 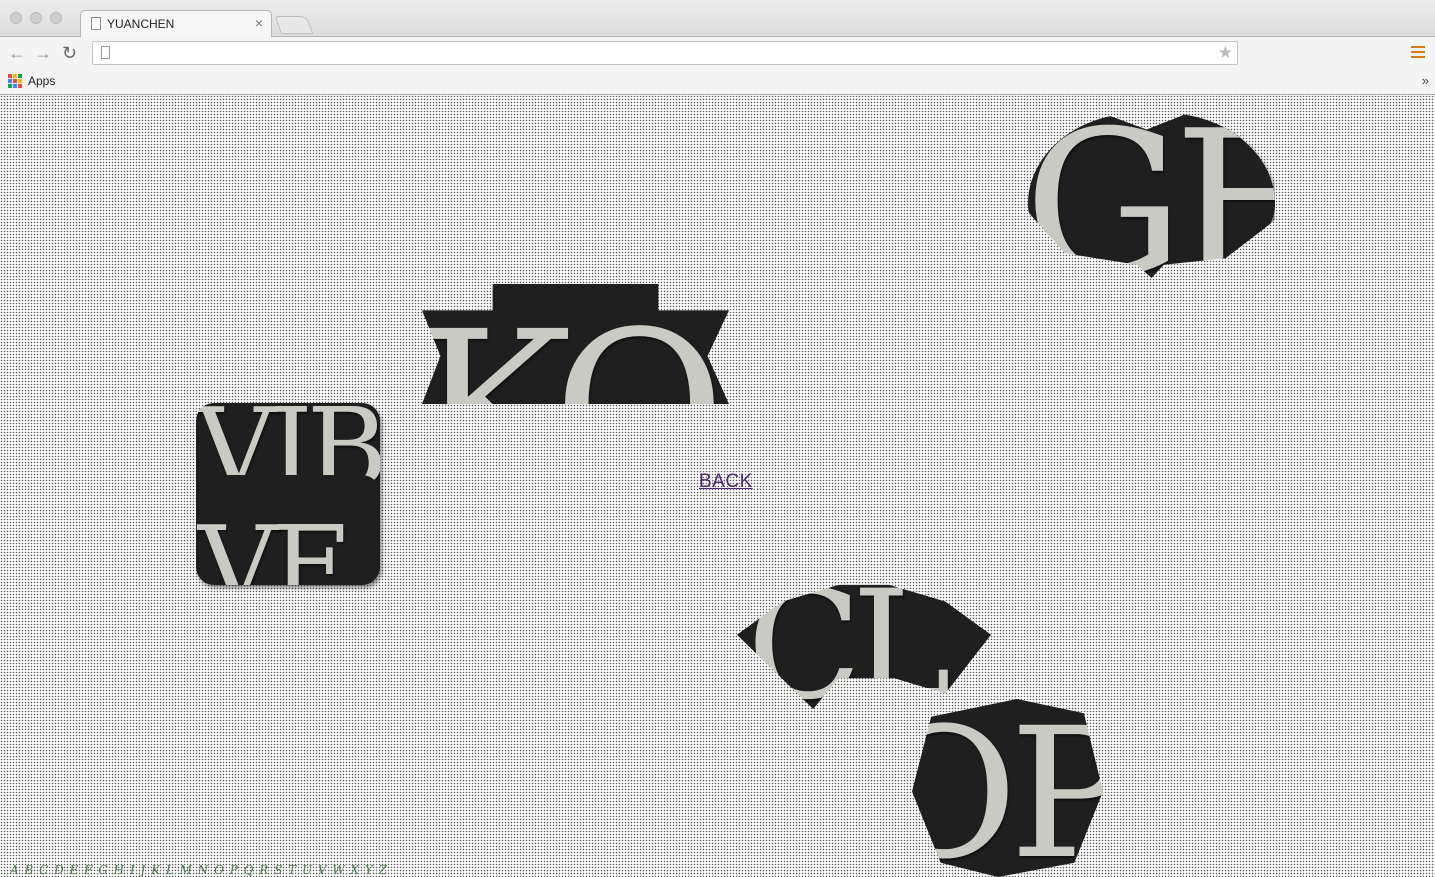 What do you see at coordinates (36, 18) in the screenshot?
I see `window-minimize-button` at bounding box center [36, 18].